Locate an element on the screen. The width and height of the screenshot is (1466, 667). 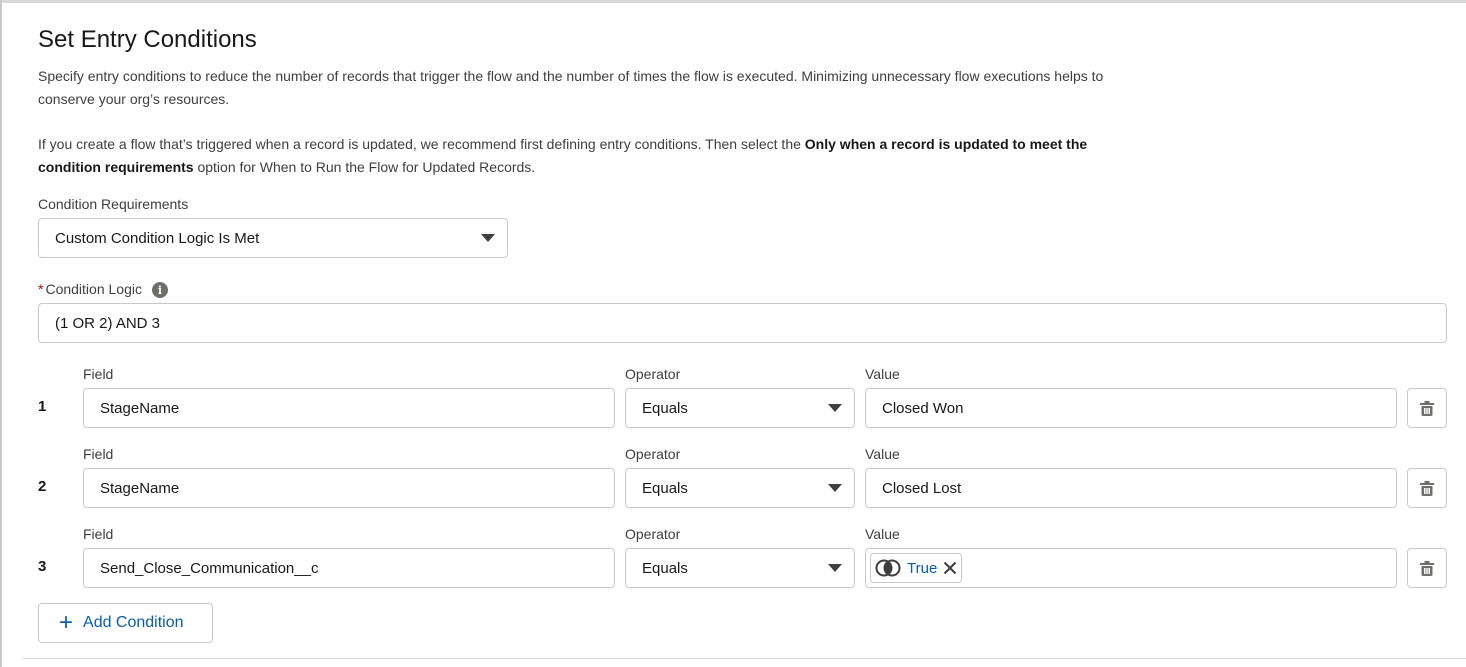
top-border is located at coordinates (733, 1).